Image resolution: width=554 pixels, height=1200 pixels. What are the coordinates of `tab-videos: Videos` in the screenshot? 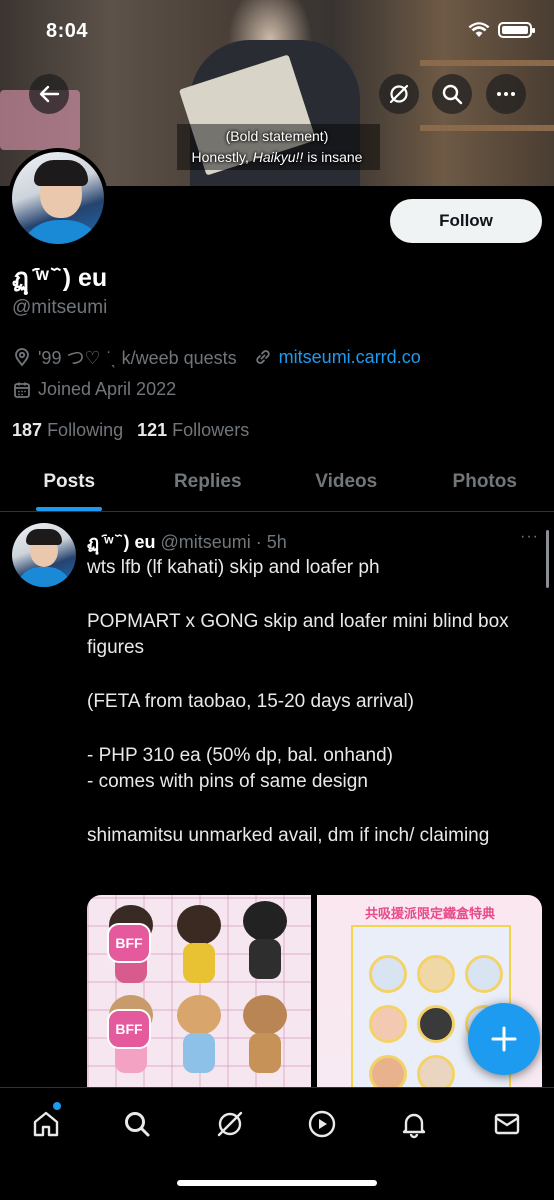 It's located at (346, 483).